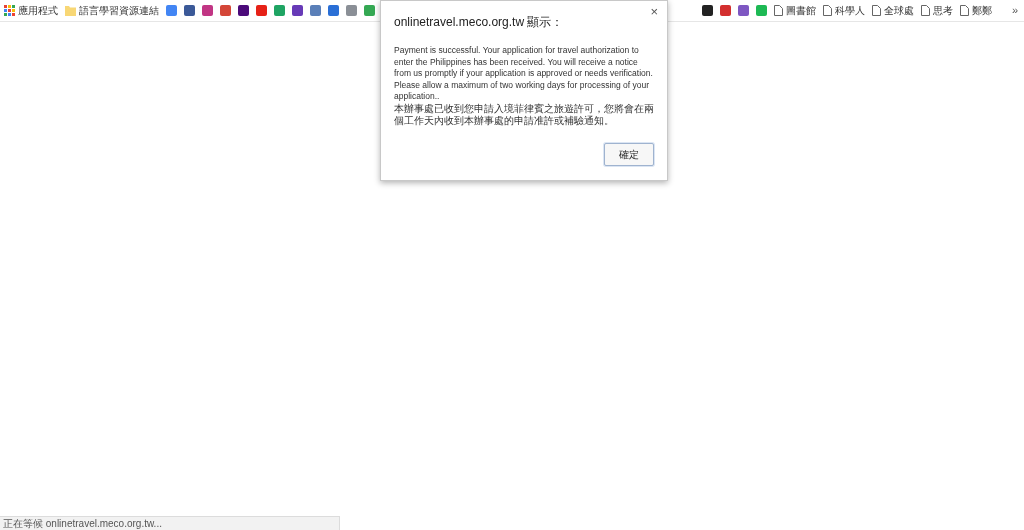  Describe the element at coordinates (1014, 10) in the screenshot. I see `overflow-button: »` at that location.